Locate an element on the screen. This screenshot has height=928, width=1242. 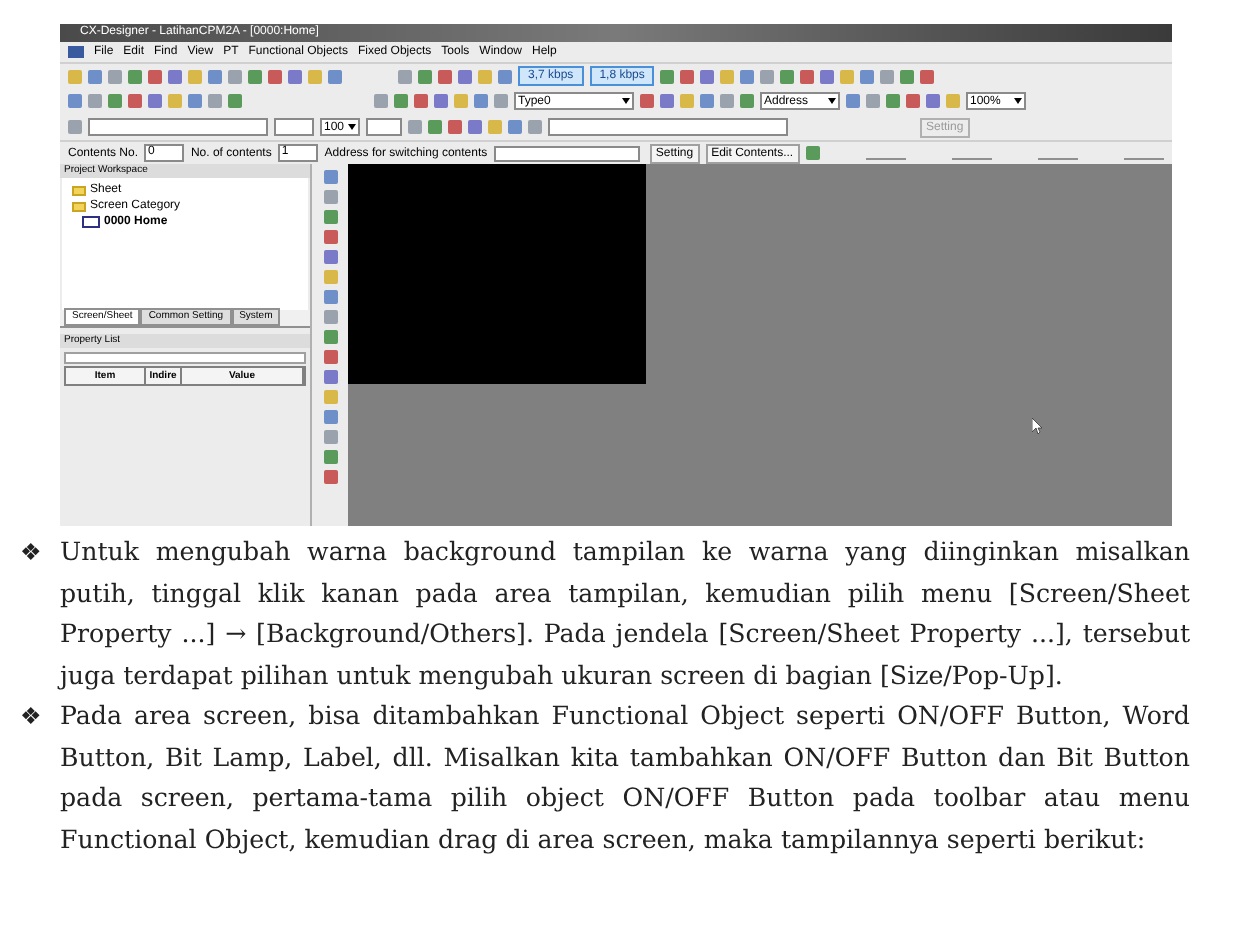
cursor-icon is located at coordinates (1037, 426).